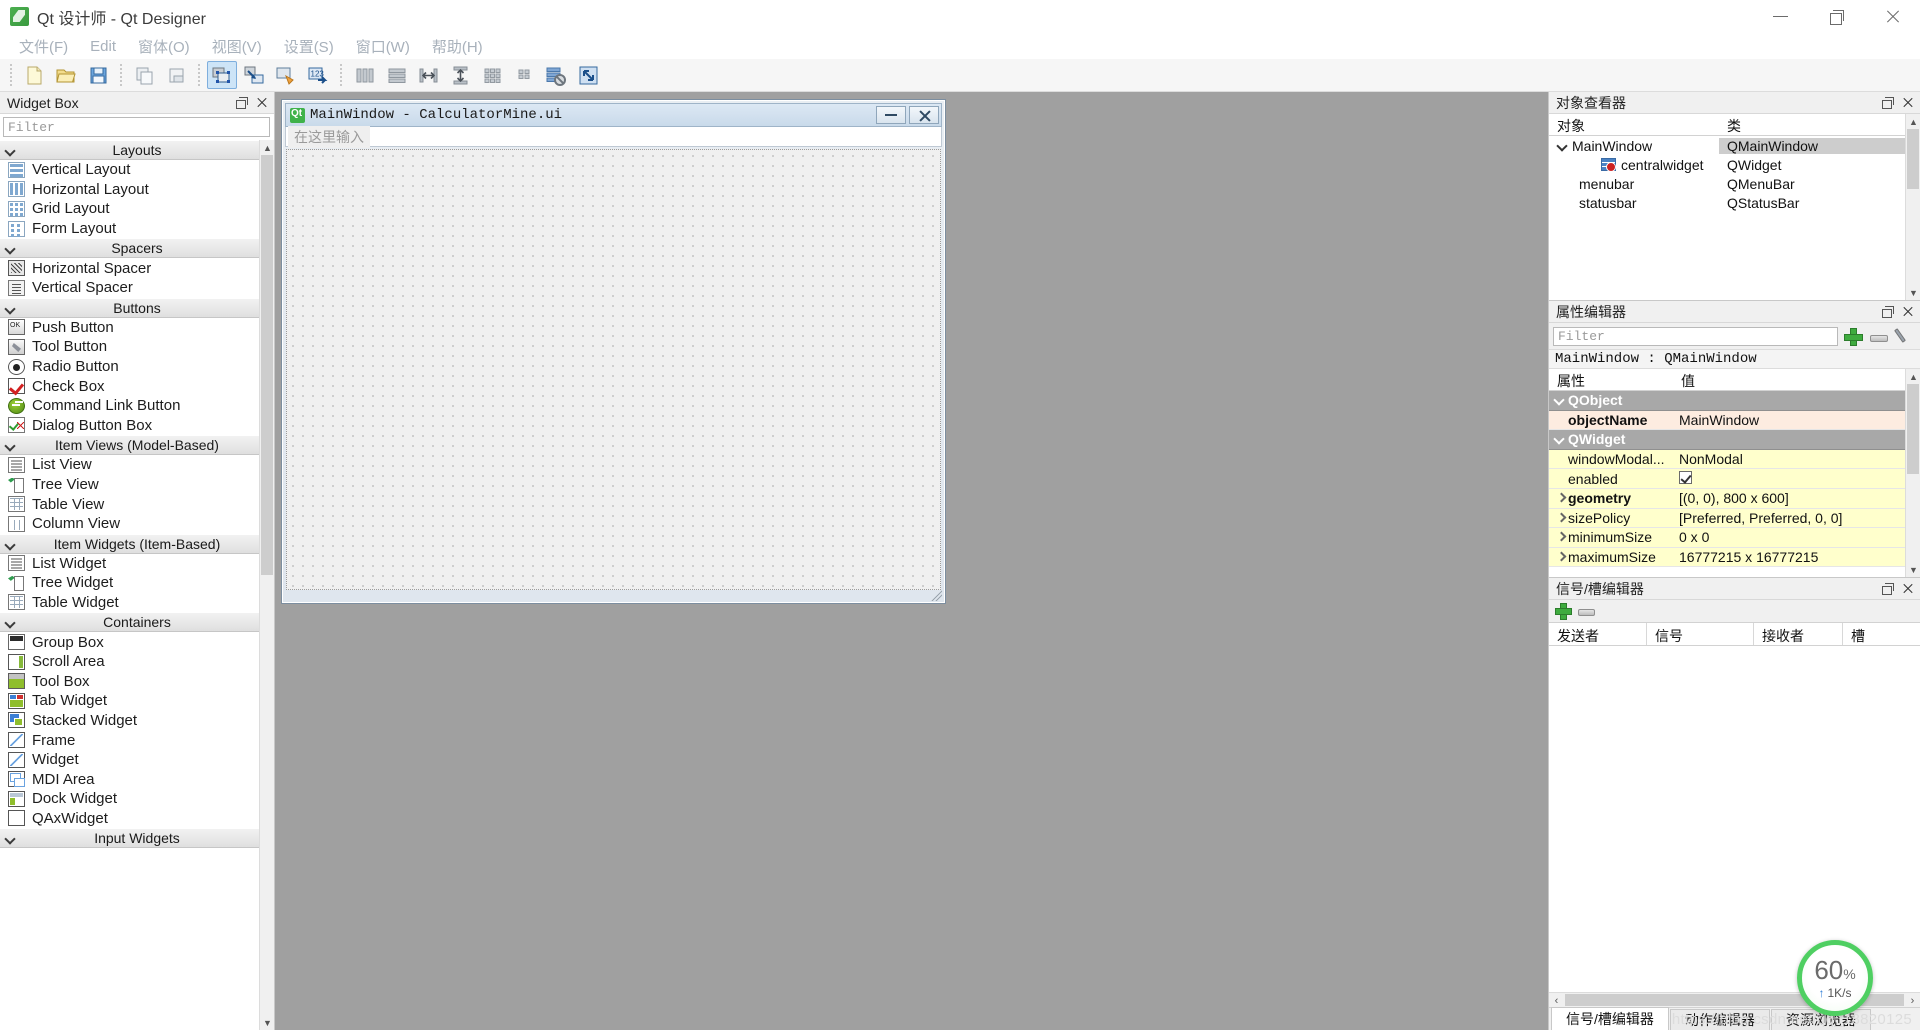 The image size is (1920, 1030). What do you see at coordinates (1912, 207) in the screenshot?
I see `object-inspector-vscrollbar: ▲ ▼` at bounding box center [1912, 207].